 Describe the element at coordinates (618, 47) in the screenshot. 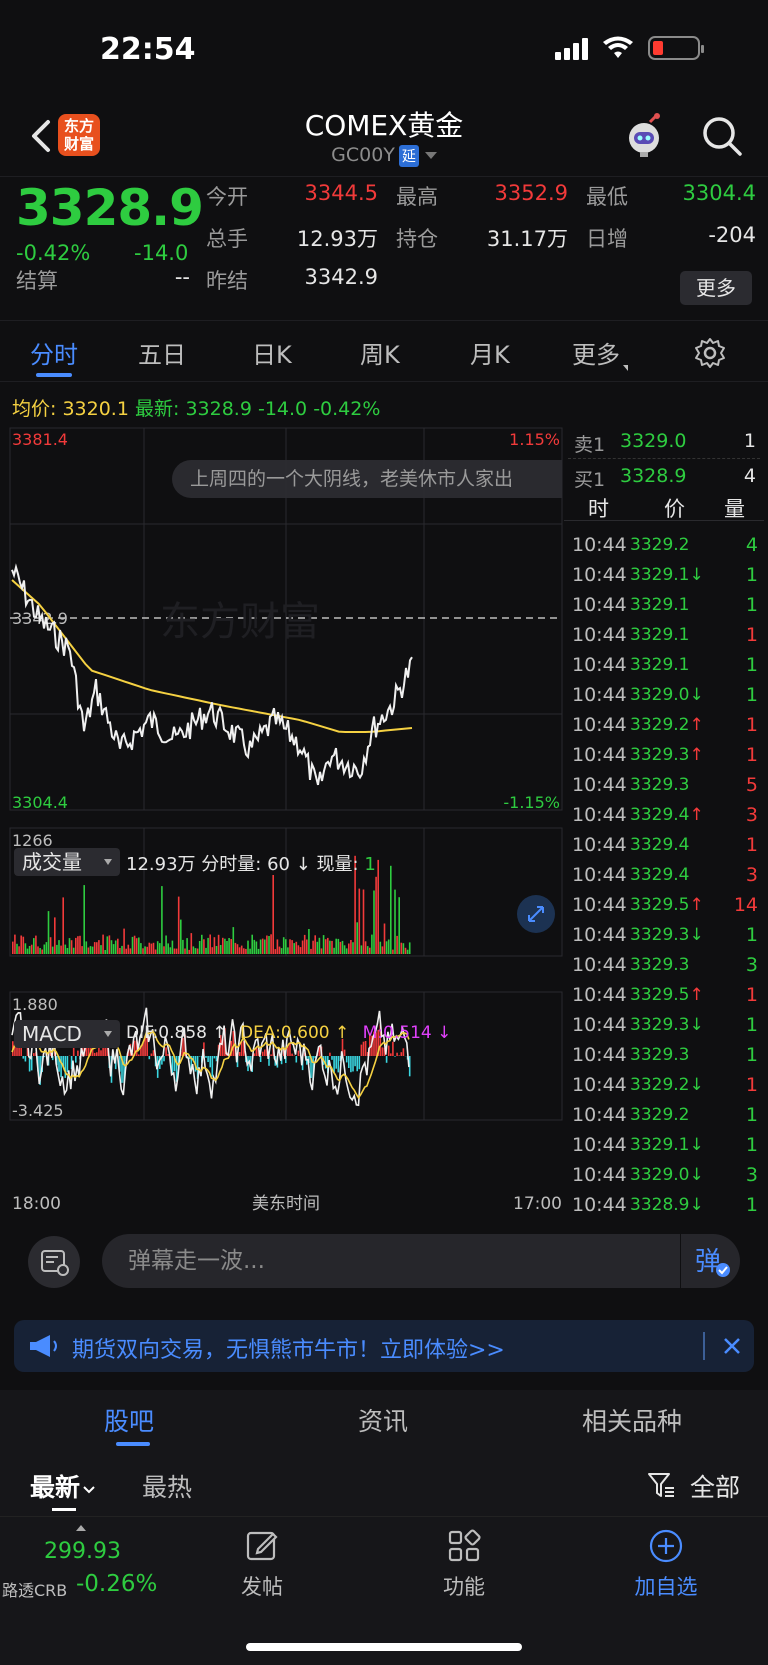

I see `wifi-icon` at that location.